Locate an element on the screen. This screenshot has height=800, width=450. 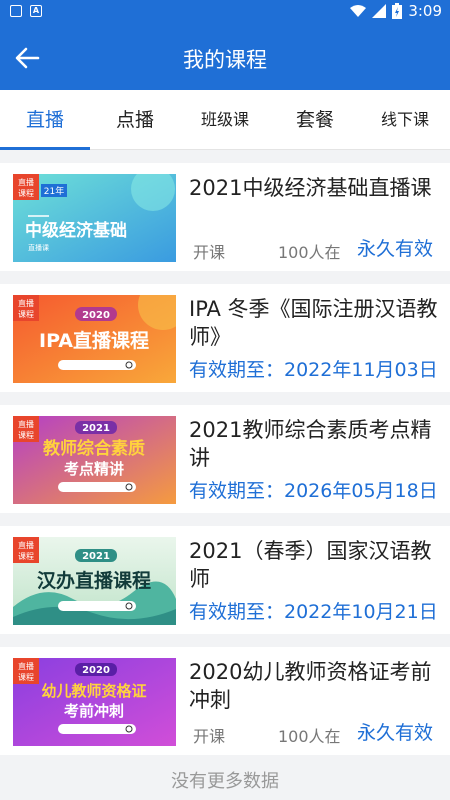
tab-package: 套餐 is located at coordinates (315, 120).